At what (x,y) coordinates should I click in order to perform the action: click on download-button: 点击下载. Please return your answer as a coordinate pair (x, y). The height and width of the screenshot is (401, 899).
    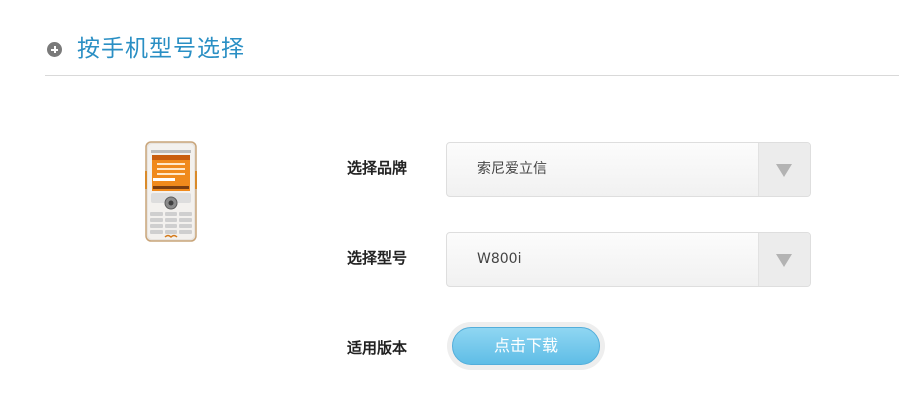
    Looking at the image, I should click on (526, 346).